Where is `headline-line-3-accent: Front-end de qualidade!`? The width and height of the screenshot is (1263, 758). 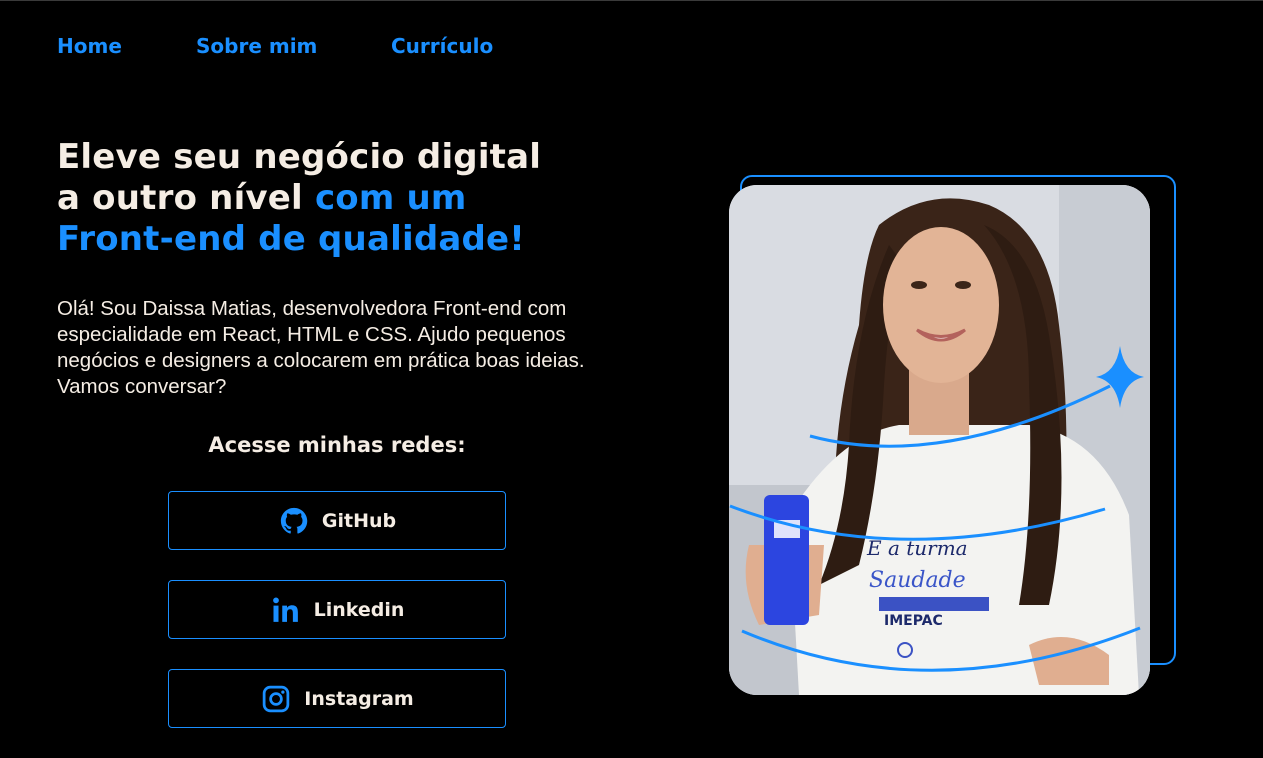 headline-line-3-accent: Front-end de qualidade! is located at coordinates (291, 239).